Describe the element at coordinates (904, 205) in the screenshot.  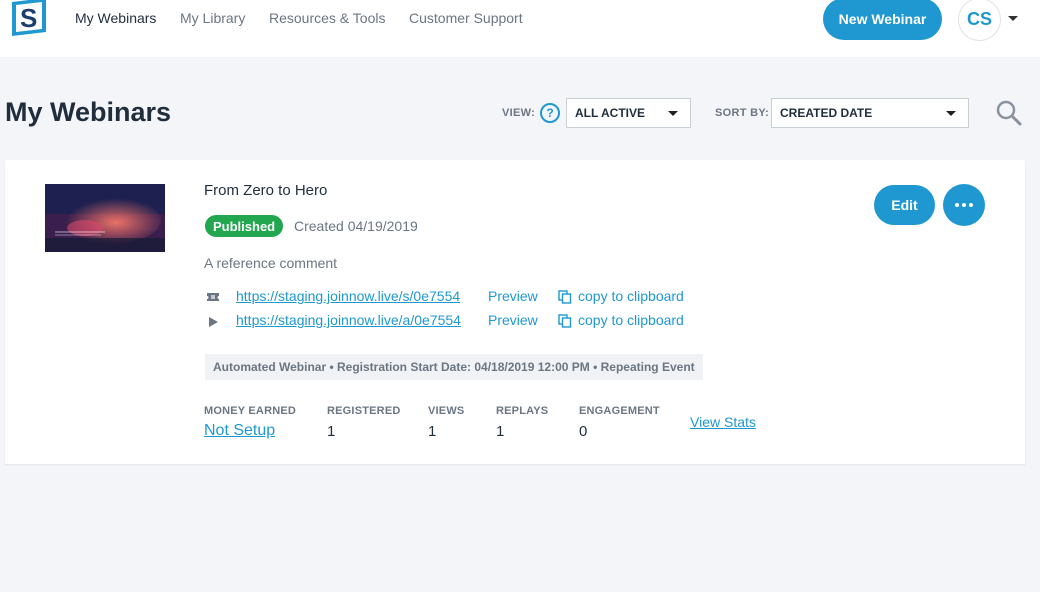
I see `edit-button: Edit` at that location.